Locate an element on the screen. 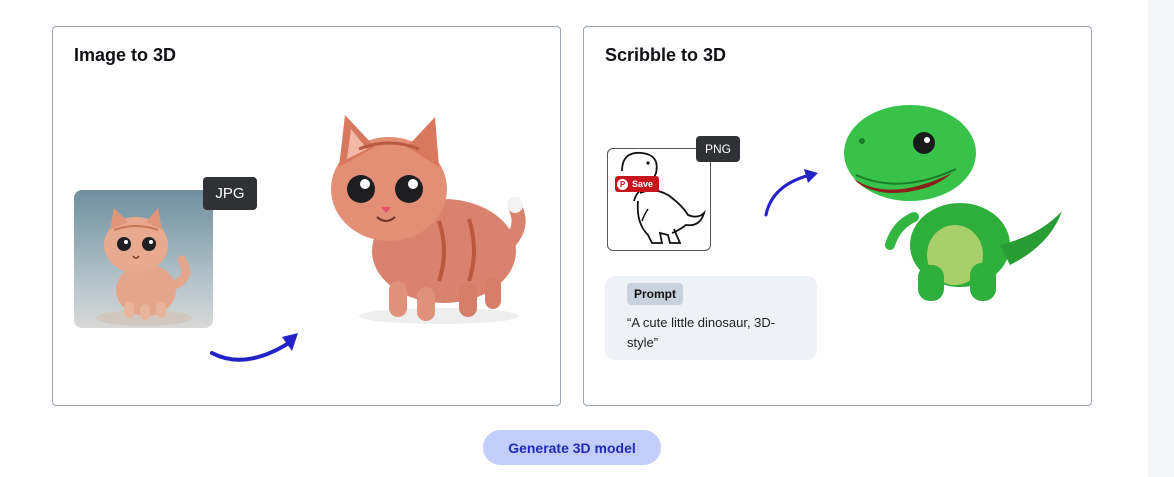 The width and height of the screenshot is (1174, 477). dinosaur-3d-model is located at coordinates (955, 202).